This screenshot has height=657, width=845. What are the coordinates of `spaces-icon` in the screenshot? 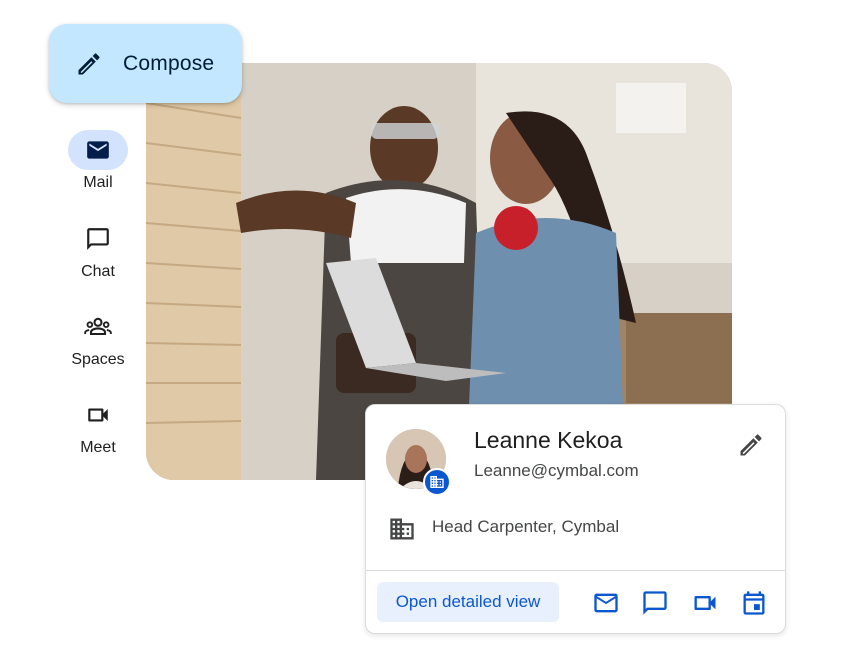 It's located at (98, 326).